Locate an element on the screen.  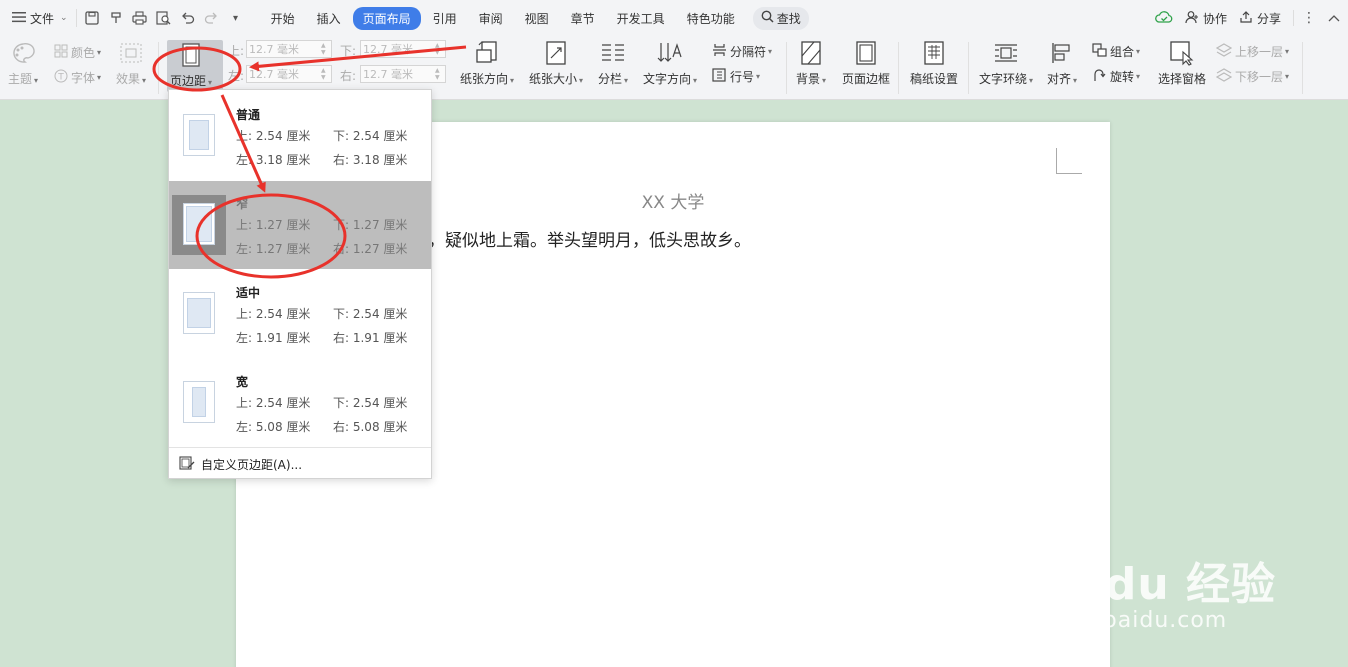
undo-icon is located at coordinates (188, 18).